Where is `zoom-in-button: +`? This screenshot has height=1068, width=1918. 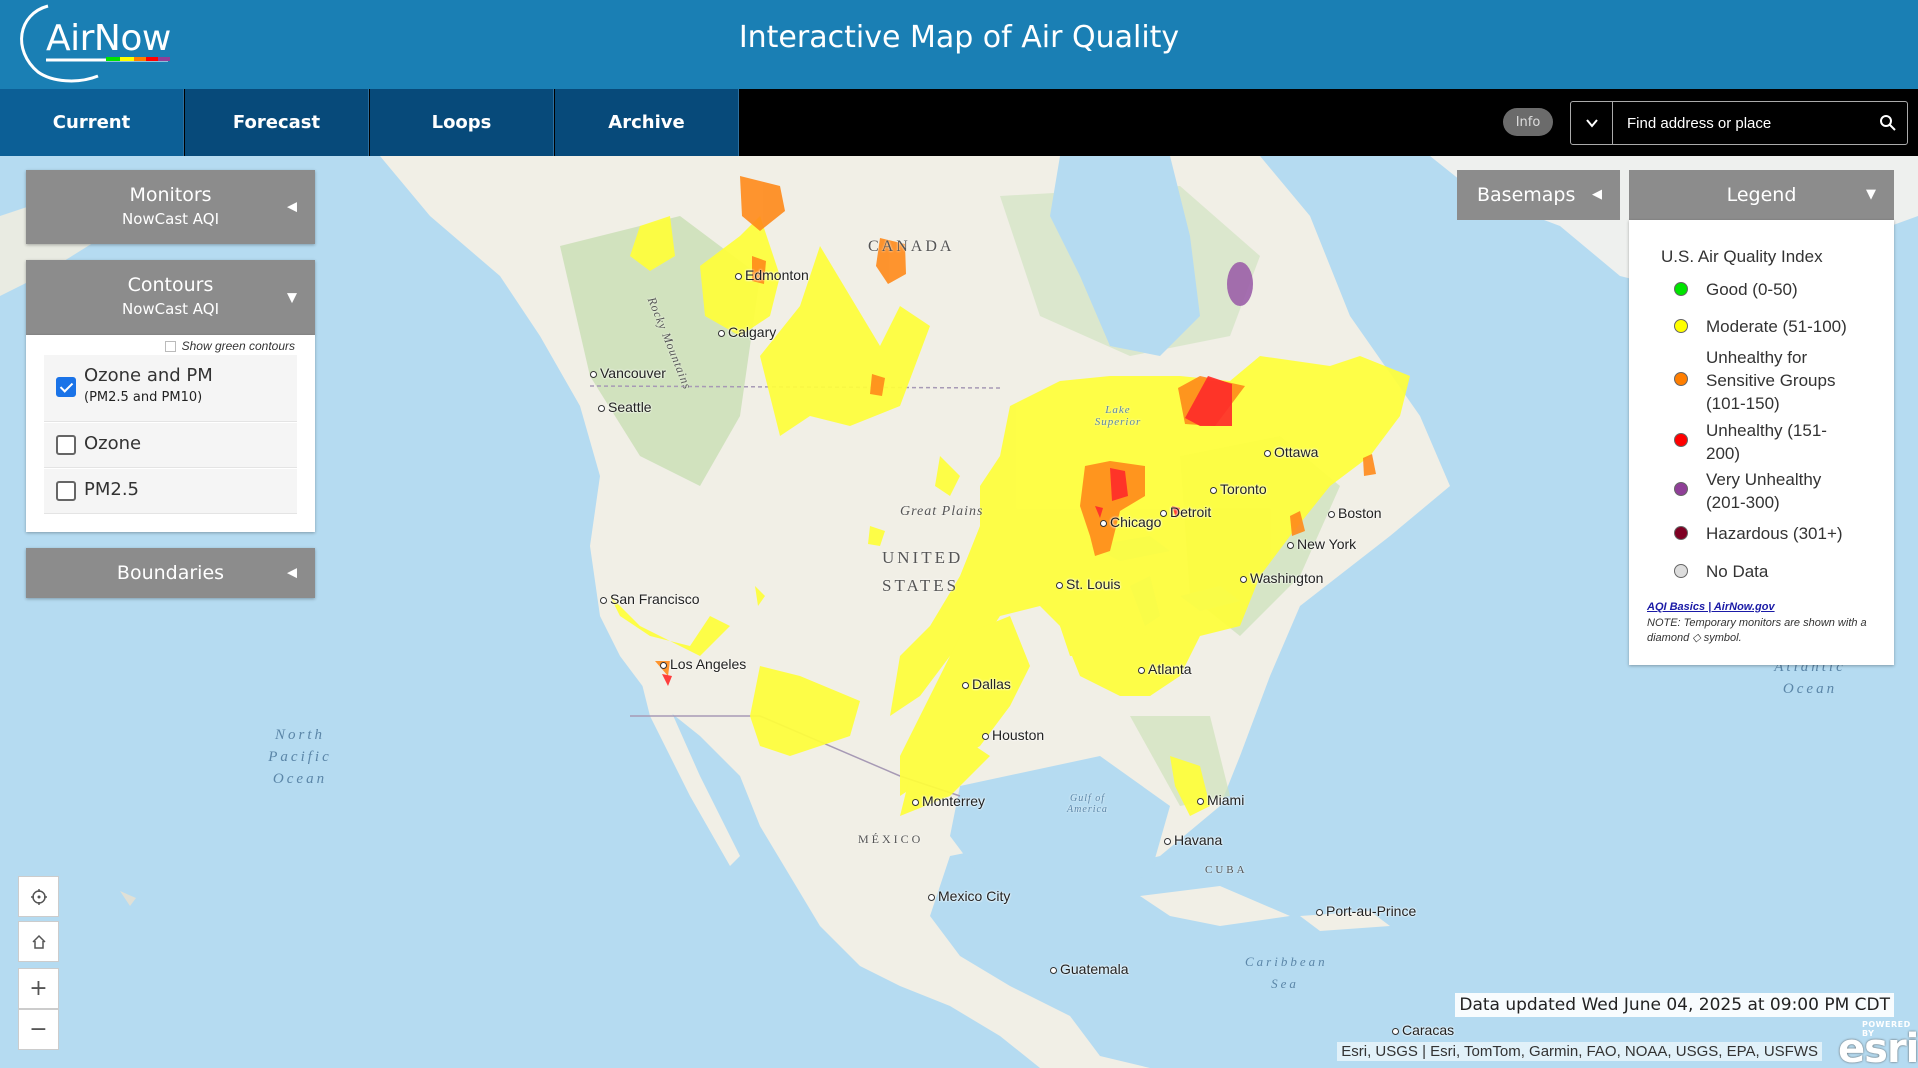 zoom-in-button: + is located at coordinates (38, 988).